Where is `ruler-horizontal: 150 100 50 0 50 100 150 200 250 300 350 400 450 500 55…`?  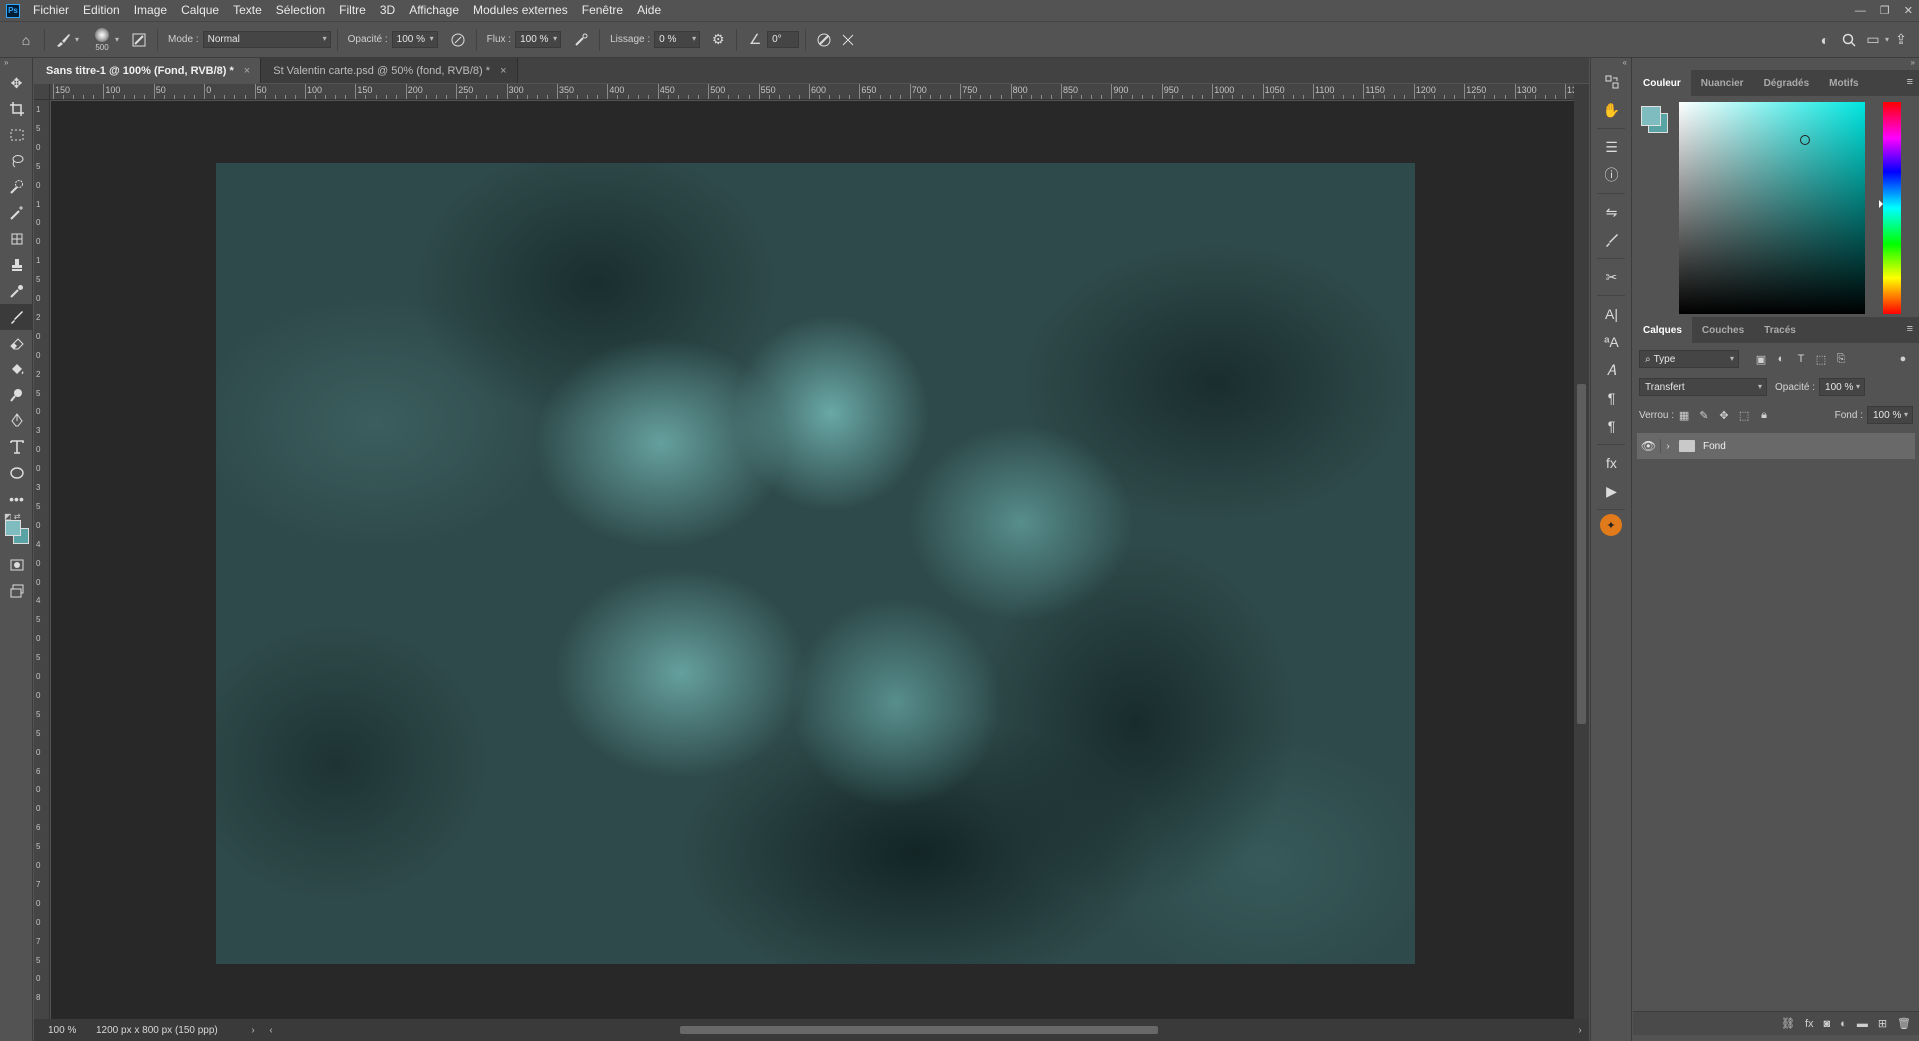
ruler-horizontal: 150 100 50 0 50 100 150 200 250 300 350 400 450 500 55… is located at coordinates (812, 92).